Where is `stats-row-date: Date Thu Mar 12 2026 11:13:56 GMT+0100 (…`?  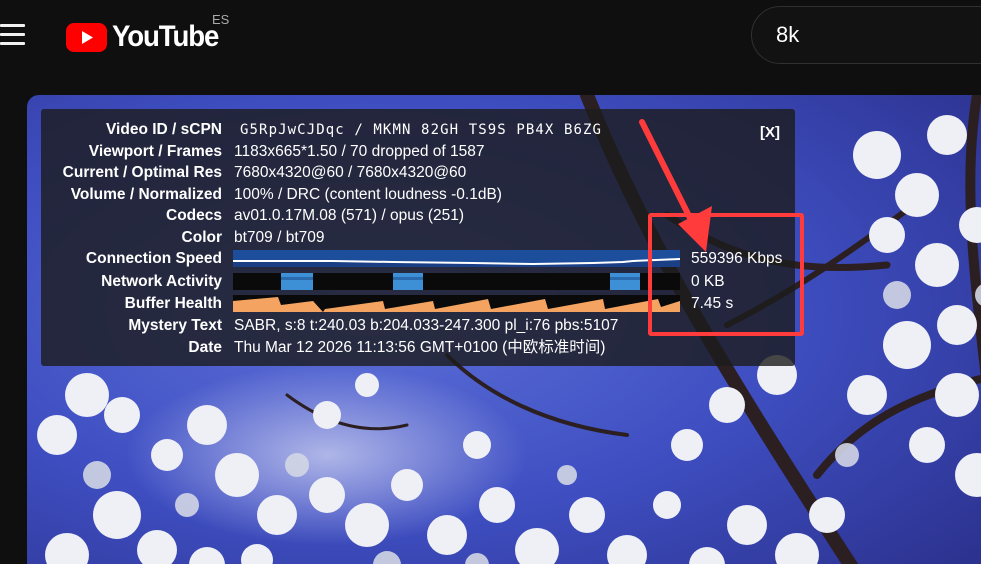
stats-row-date: Date Thu Mar 12 2026 11:13:56 GMT+0100 (… is located at coordinates (418, 348).